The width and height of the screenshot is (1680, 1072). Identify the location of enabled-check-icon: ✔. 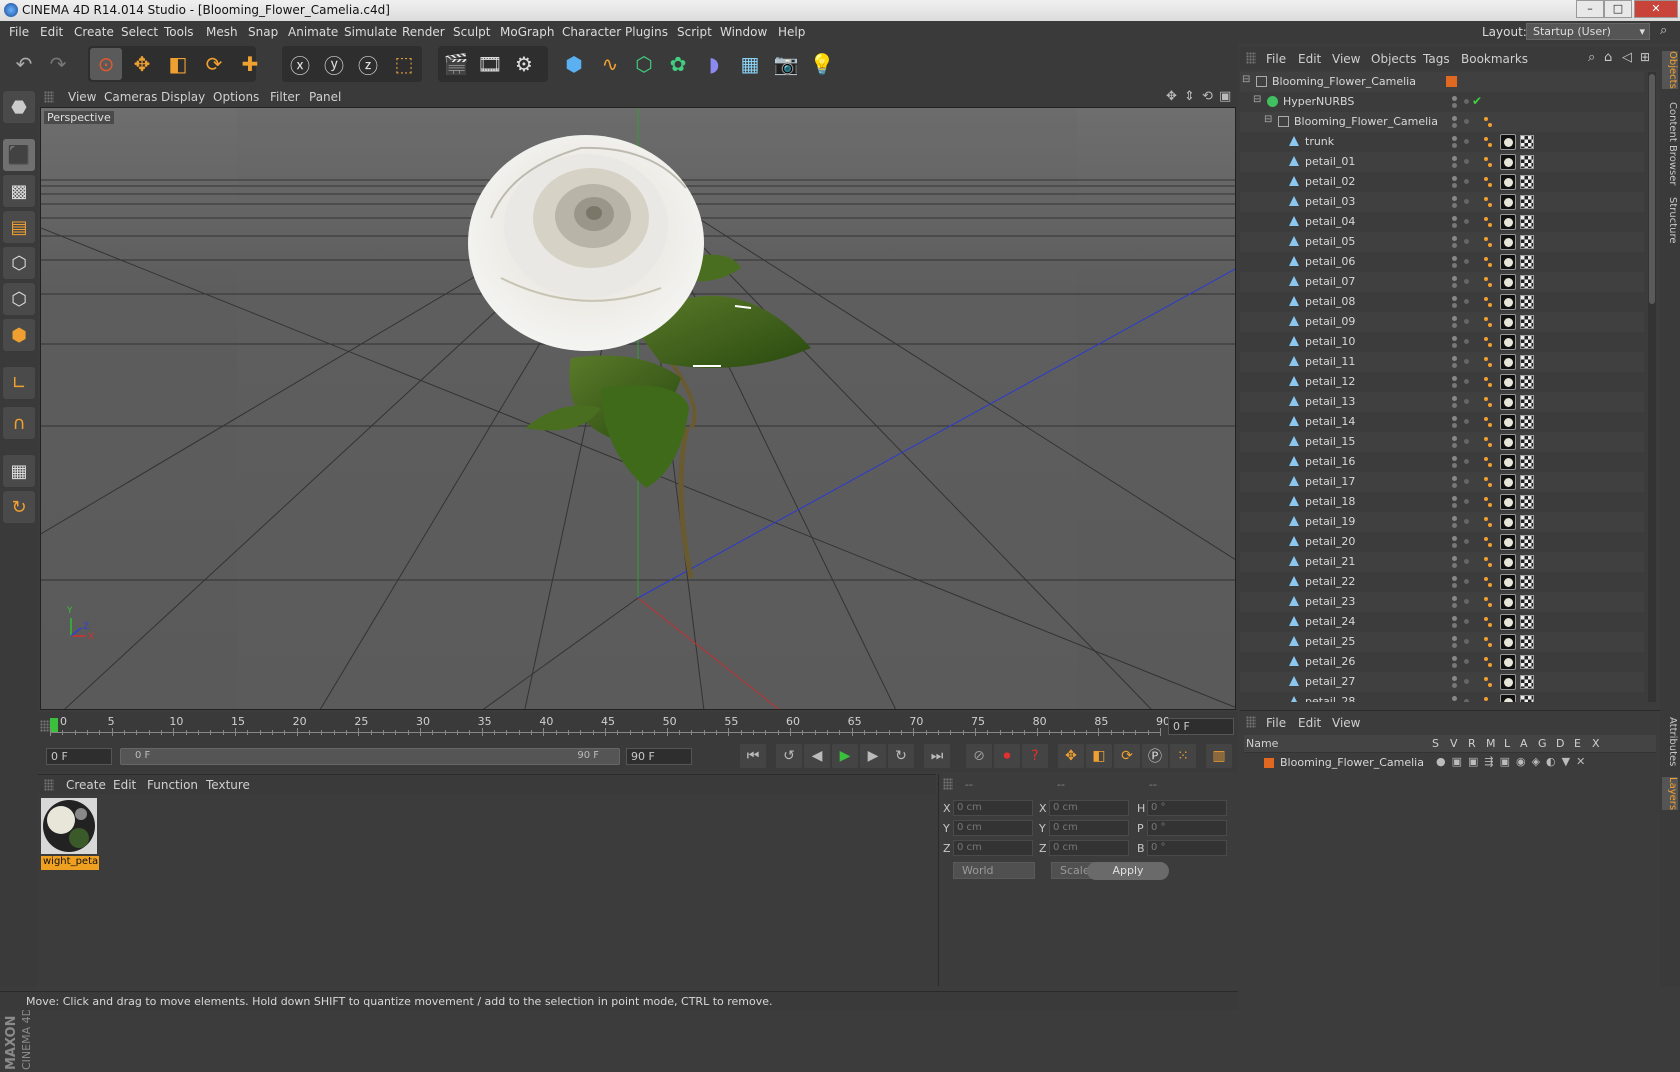
(1477, 101).